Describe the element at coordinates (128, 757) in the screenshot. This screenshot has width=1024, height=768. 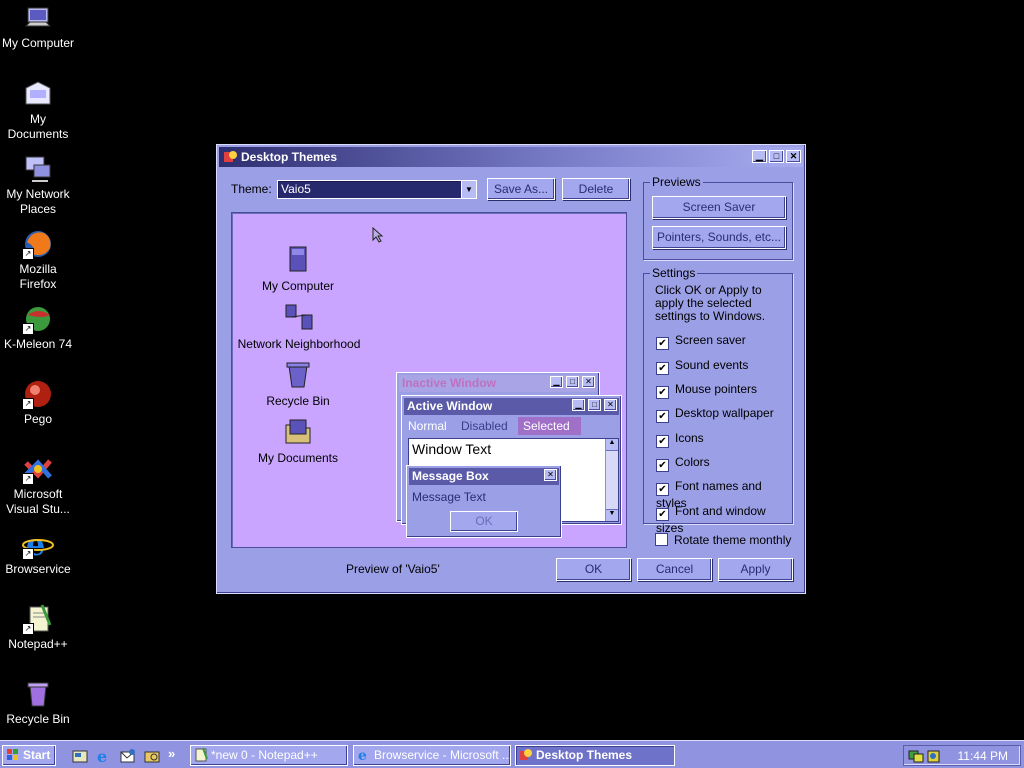
I see `outlook-express-icon` at that location.